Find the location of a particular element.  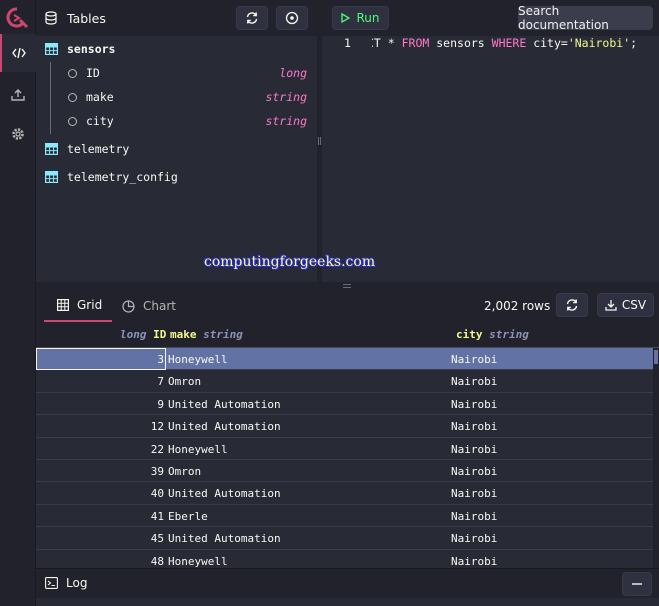

minus-icon is located at coordinates (637, 584).